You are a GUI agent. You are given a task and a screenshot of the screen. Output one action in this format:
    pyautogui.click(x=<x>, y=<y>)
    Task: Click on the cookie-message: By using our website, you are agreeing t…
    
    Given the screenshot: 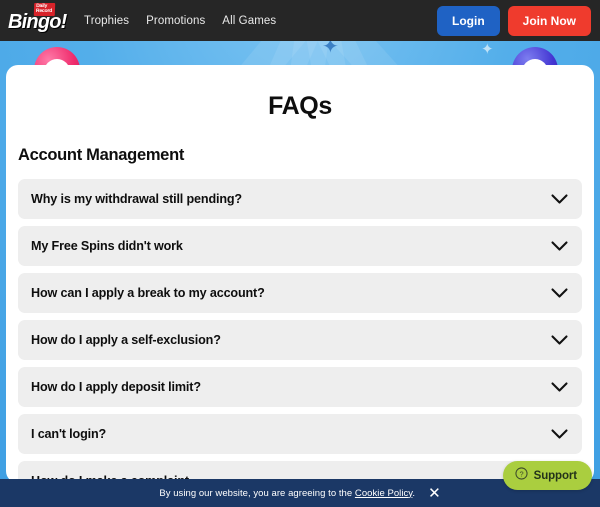 What is the action you would take?
    pyautogui.click(x=287, y=493)
    